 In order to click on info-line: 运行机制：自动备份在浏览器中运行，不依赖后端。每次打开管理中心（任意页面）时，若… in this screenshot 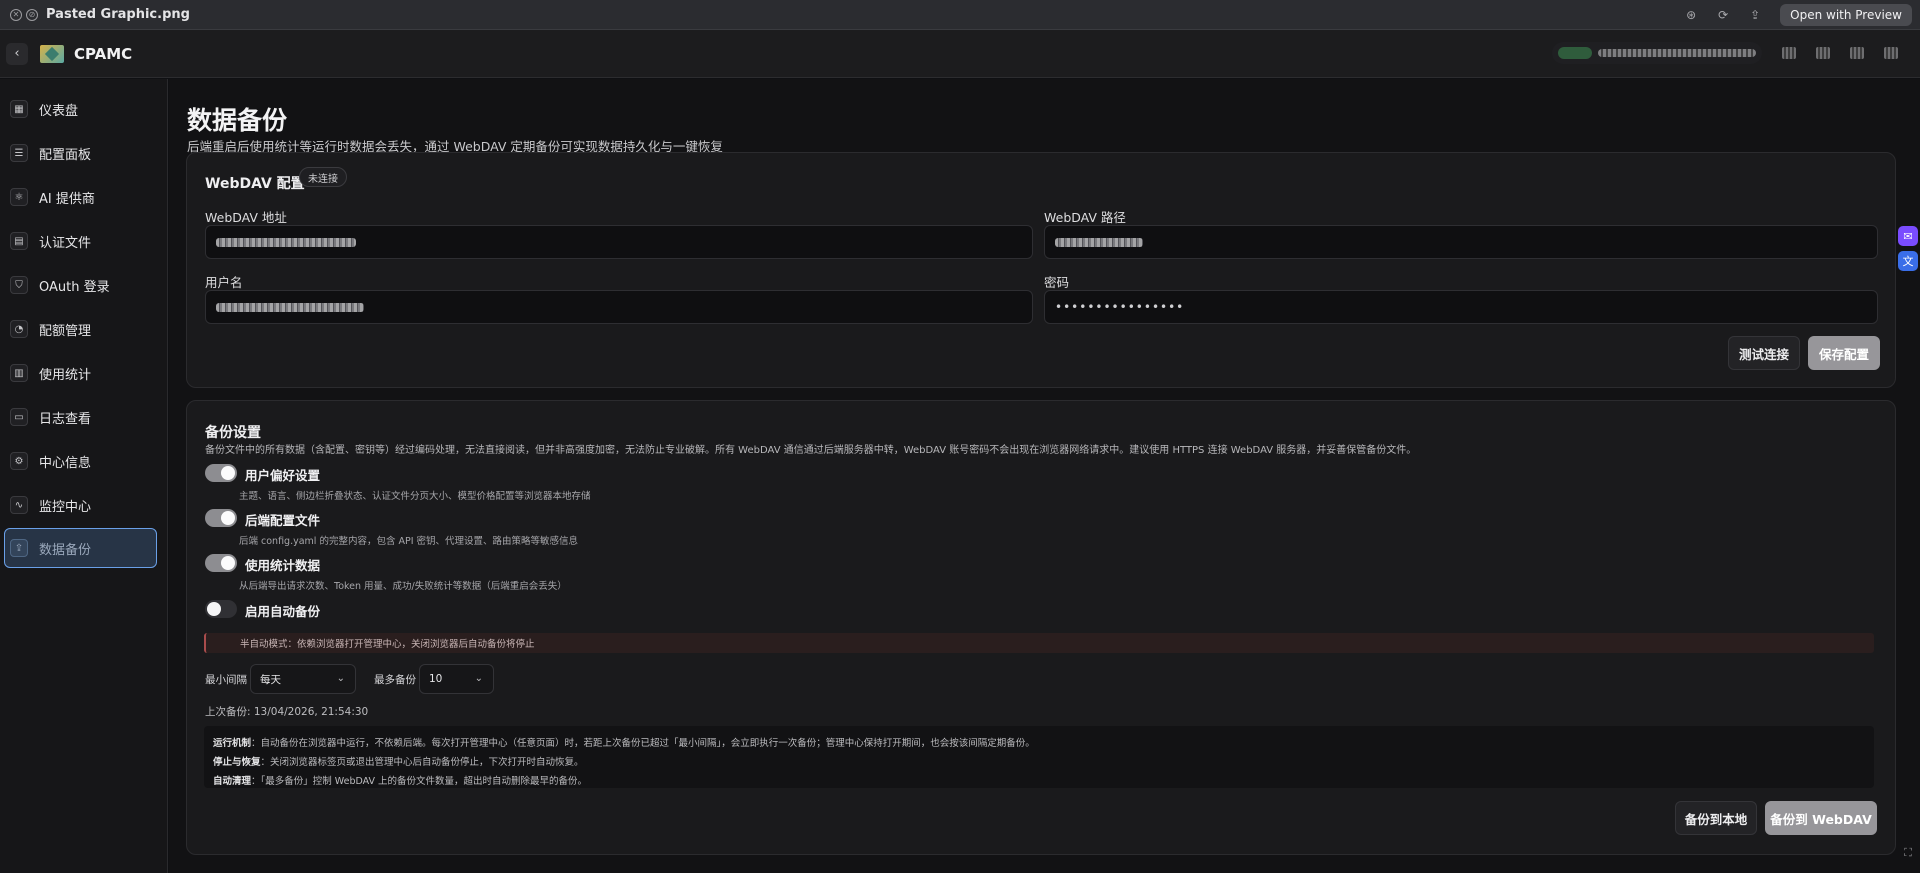, I will do `click(624, 743)`.